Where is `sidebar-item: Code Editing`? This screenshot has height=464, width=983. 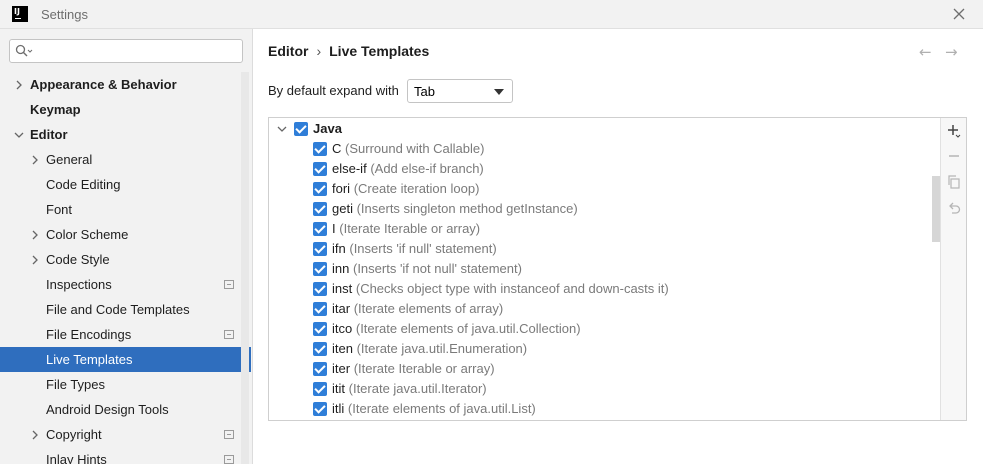
sidebar-item: Code Editing is located at coordinates (125, 184).